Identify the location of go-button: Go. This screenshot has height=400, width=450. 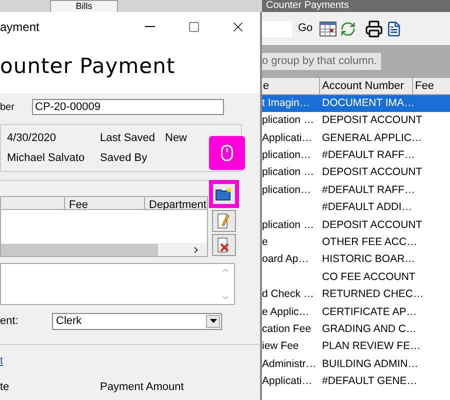
(305, 28).